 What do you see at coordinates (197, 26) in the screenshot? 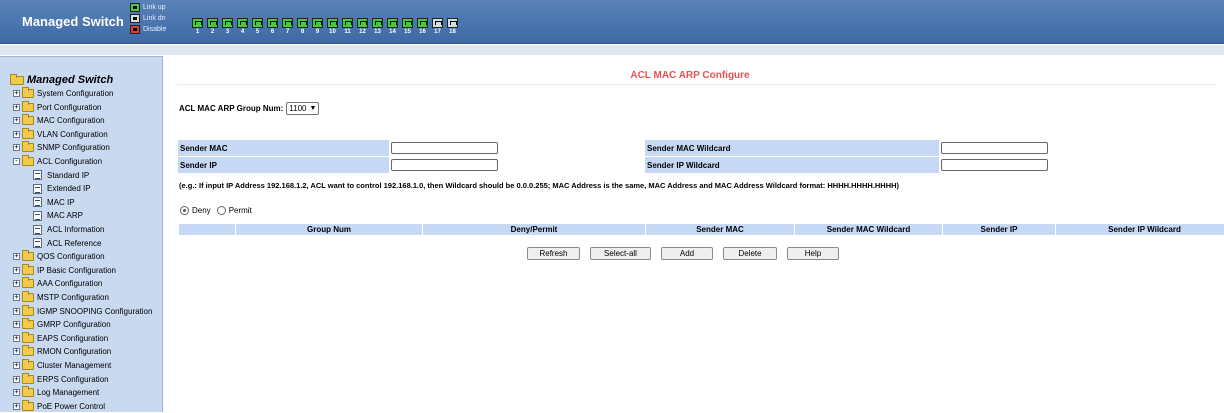
I see `port-1: 1` at bounding box center [197, 26].